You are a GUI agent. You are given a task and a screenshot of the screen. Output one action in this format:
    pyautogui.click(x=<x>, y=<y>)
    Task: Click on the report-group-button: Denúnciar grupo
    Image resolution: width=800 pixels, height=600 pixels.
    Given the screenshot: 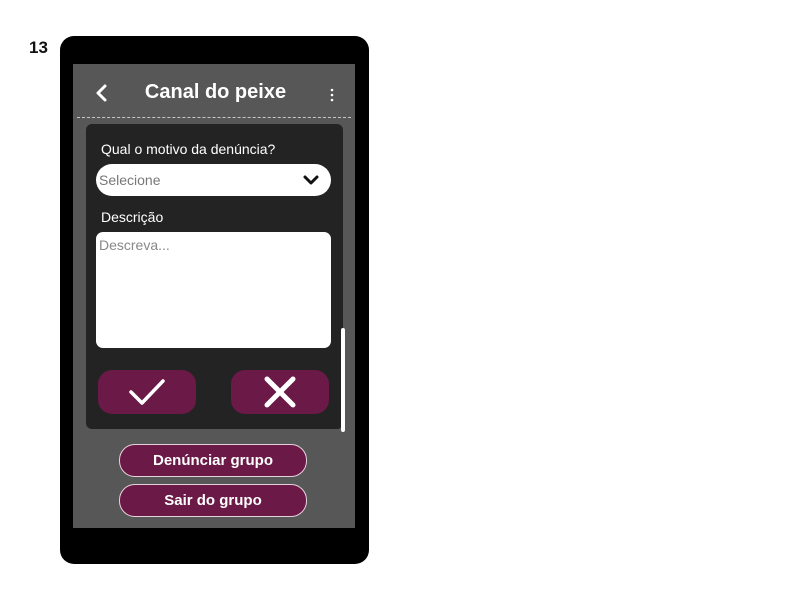 What is the action you would take?
    pyautogui.click(x=213, y=460)
    